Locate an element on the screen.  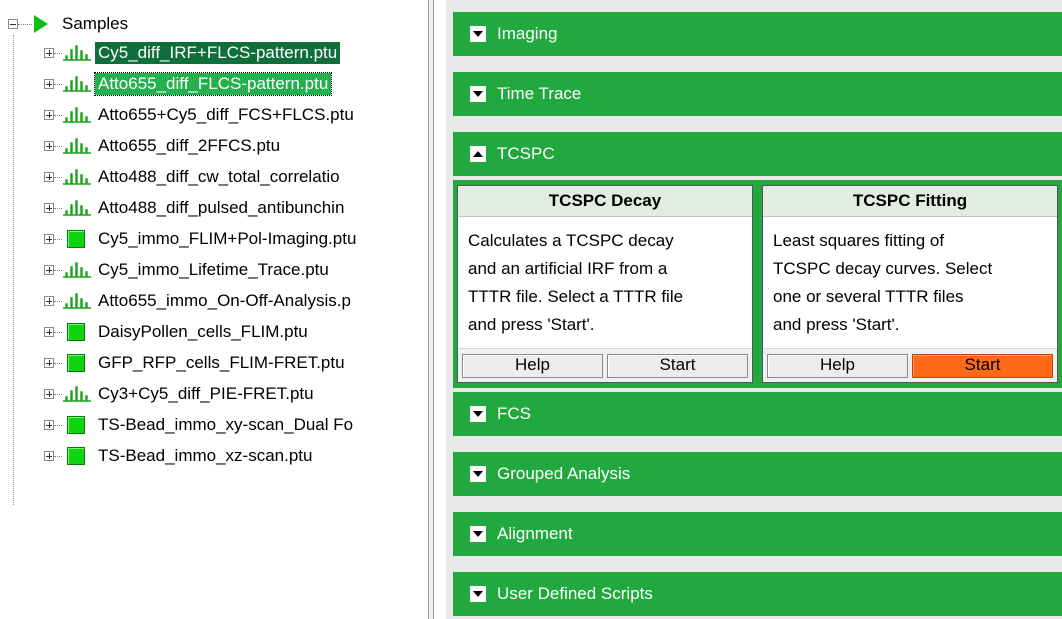
tree-item-label: TS-Bead_immo_xz-scan.ptu is located at coordinates (205, 455).